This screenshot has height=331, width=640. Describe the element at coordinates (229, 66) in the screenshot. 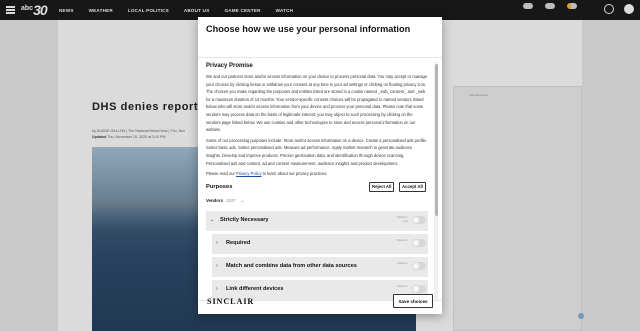

I see `privacy-promise-heading: Privacy Promise` at that location.